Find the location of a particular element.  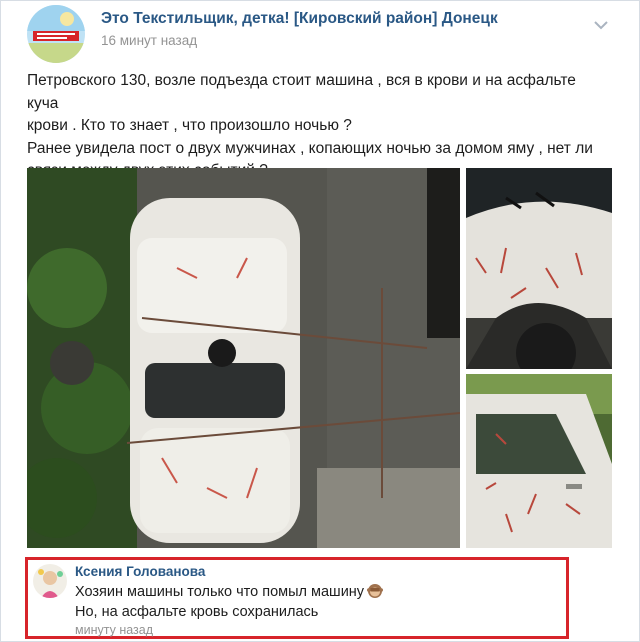

post-photo-hood is located at coordinates (539, 268).